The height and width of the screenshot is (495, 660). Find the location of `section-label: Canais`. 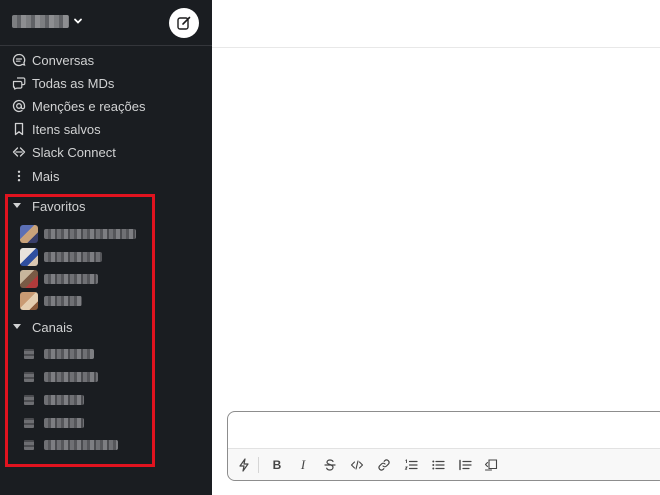

section-label: Canais is located at coordinates (52, 327).